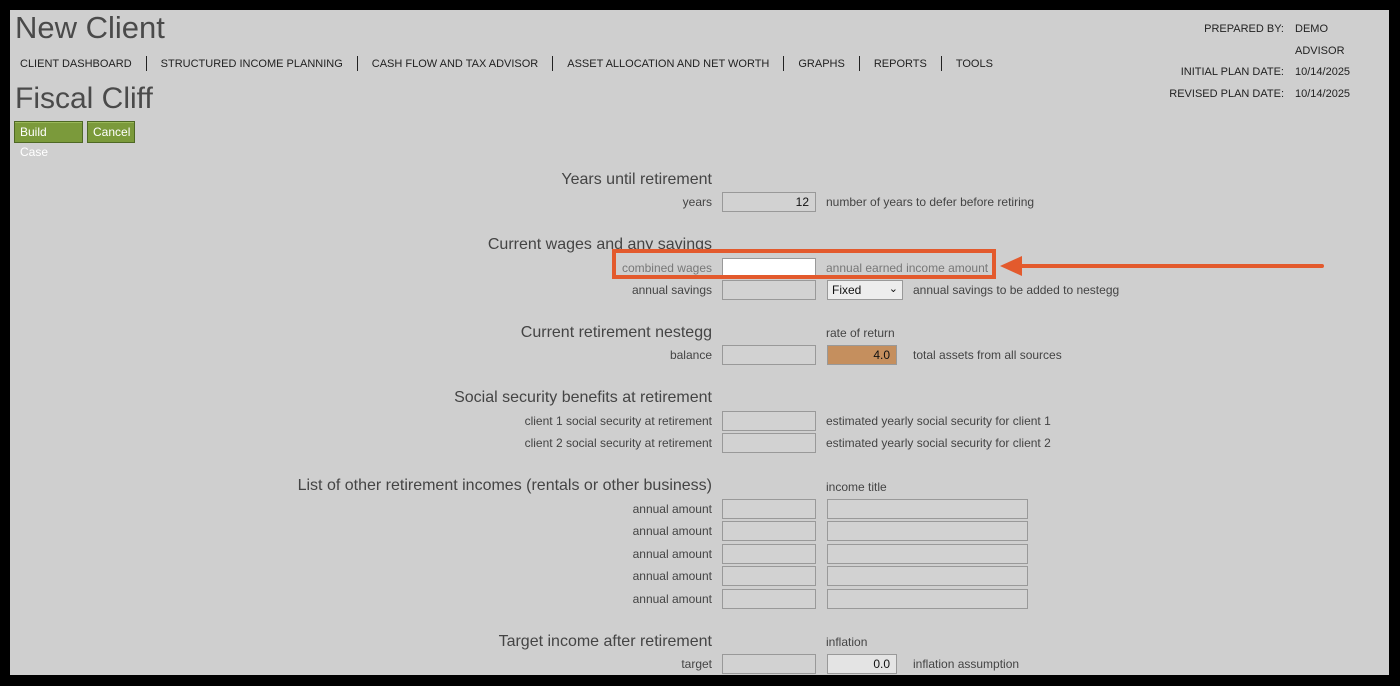  What do you see at coordinates (1016, 290) in the screenshot?
I see `annual-savings-description: annual savings to be added to nestegg` at bounding box center [1016, 290].